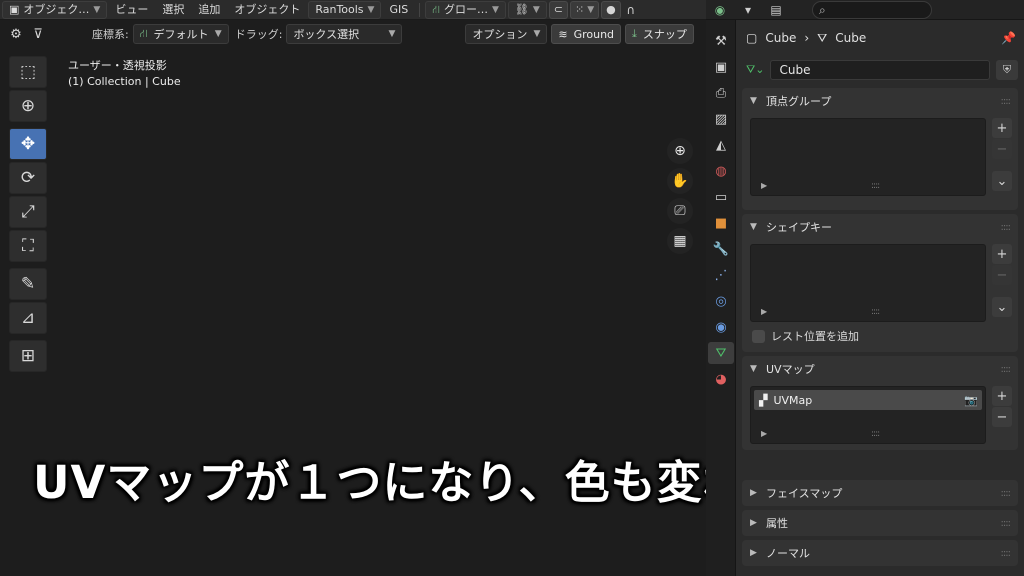  What do you see at coordinates (1002, 396) in the screenshot?
I see `add-uv-map-button: +` at bounding box center [1002, 396].